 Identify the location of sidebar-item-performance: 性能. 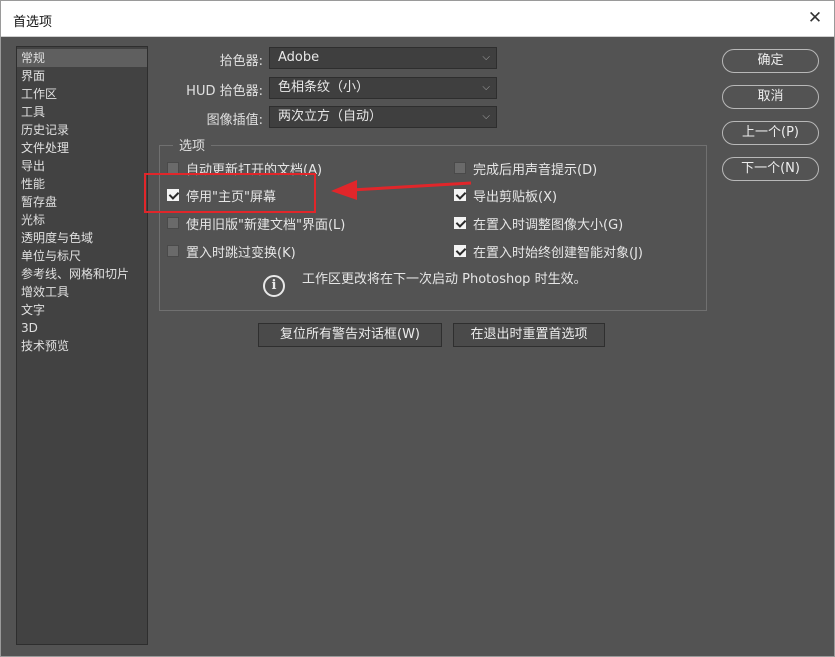
(82, 184).